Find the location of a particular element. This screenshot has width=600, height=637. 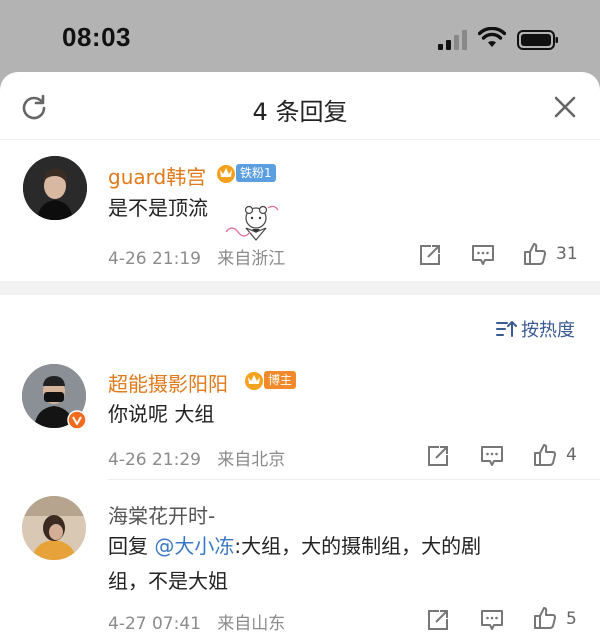

sort-by-hot-button: 按热度 is located at coordinates (535, 329).